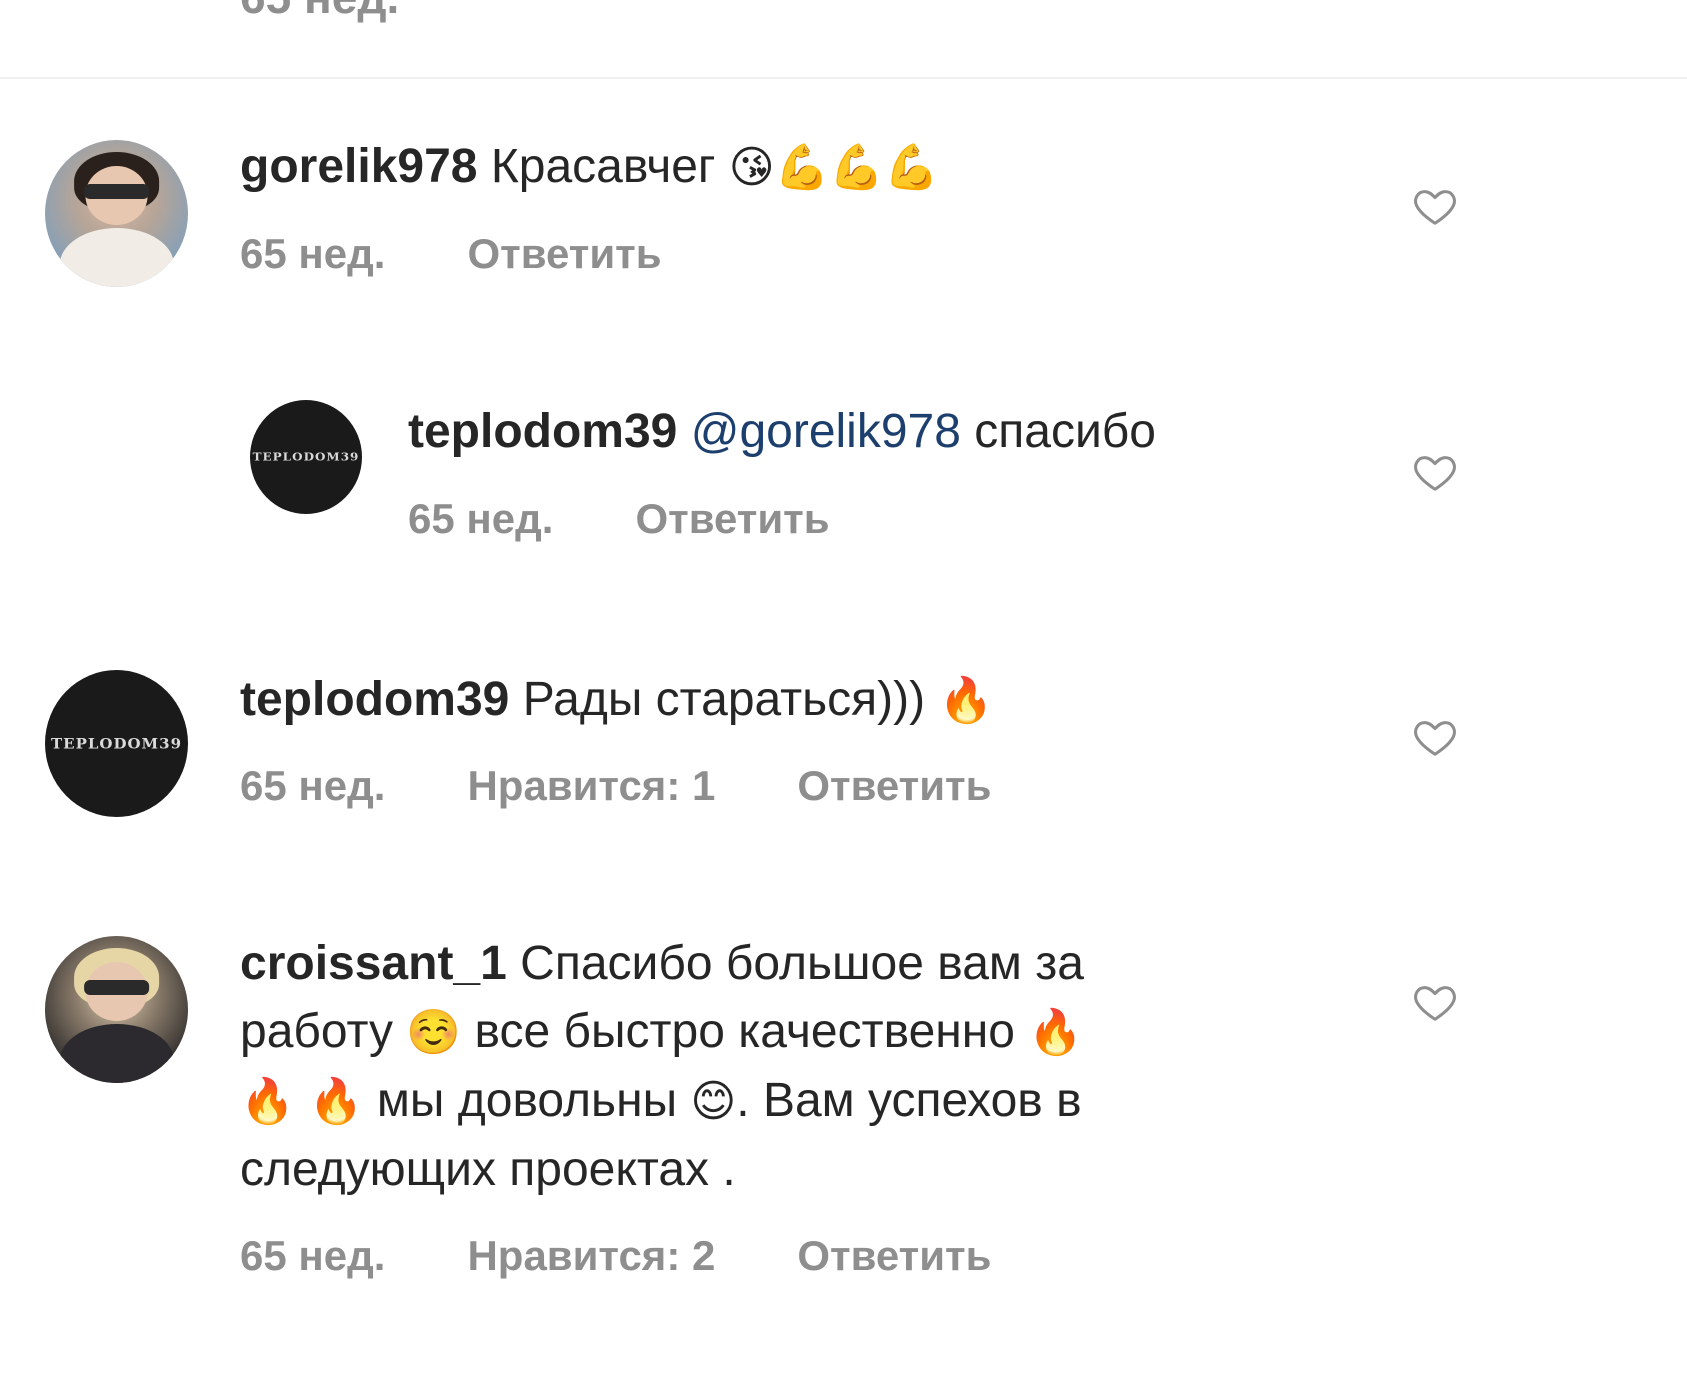 The image size is (1687, 1375). Describe the element at coordinates (843, 78) in the screenshot. I see `divider` at that location.